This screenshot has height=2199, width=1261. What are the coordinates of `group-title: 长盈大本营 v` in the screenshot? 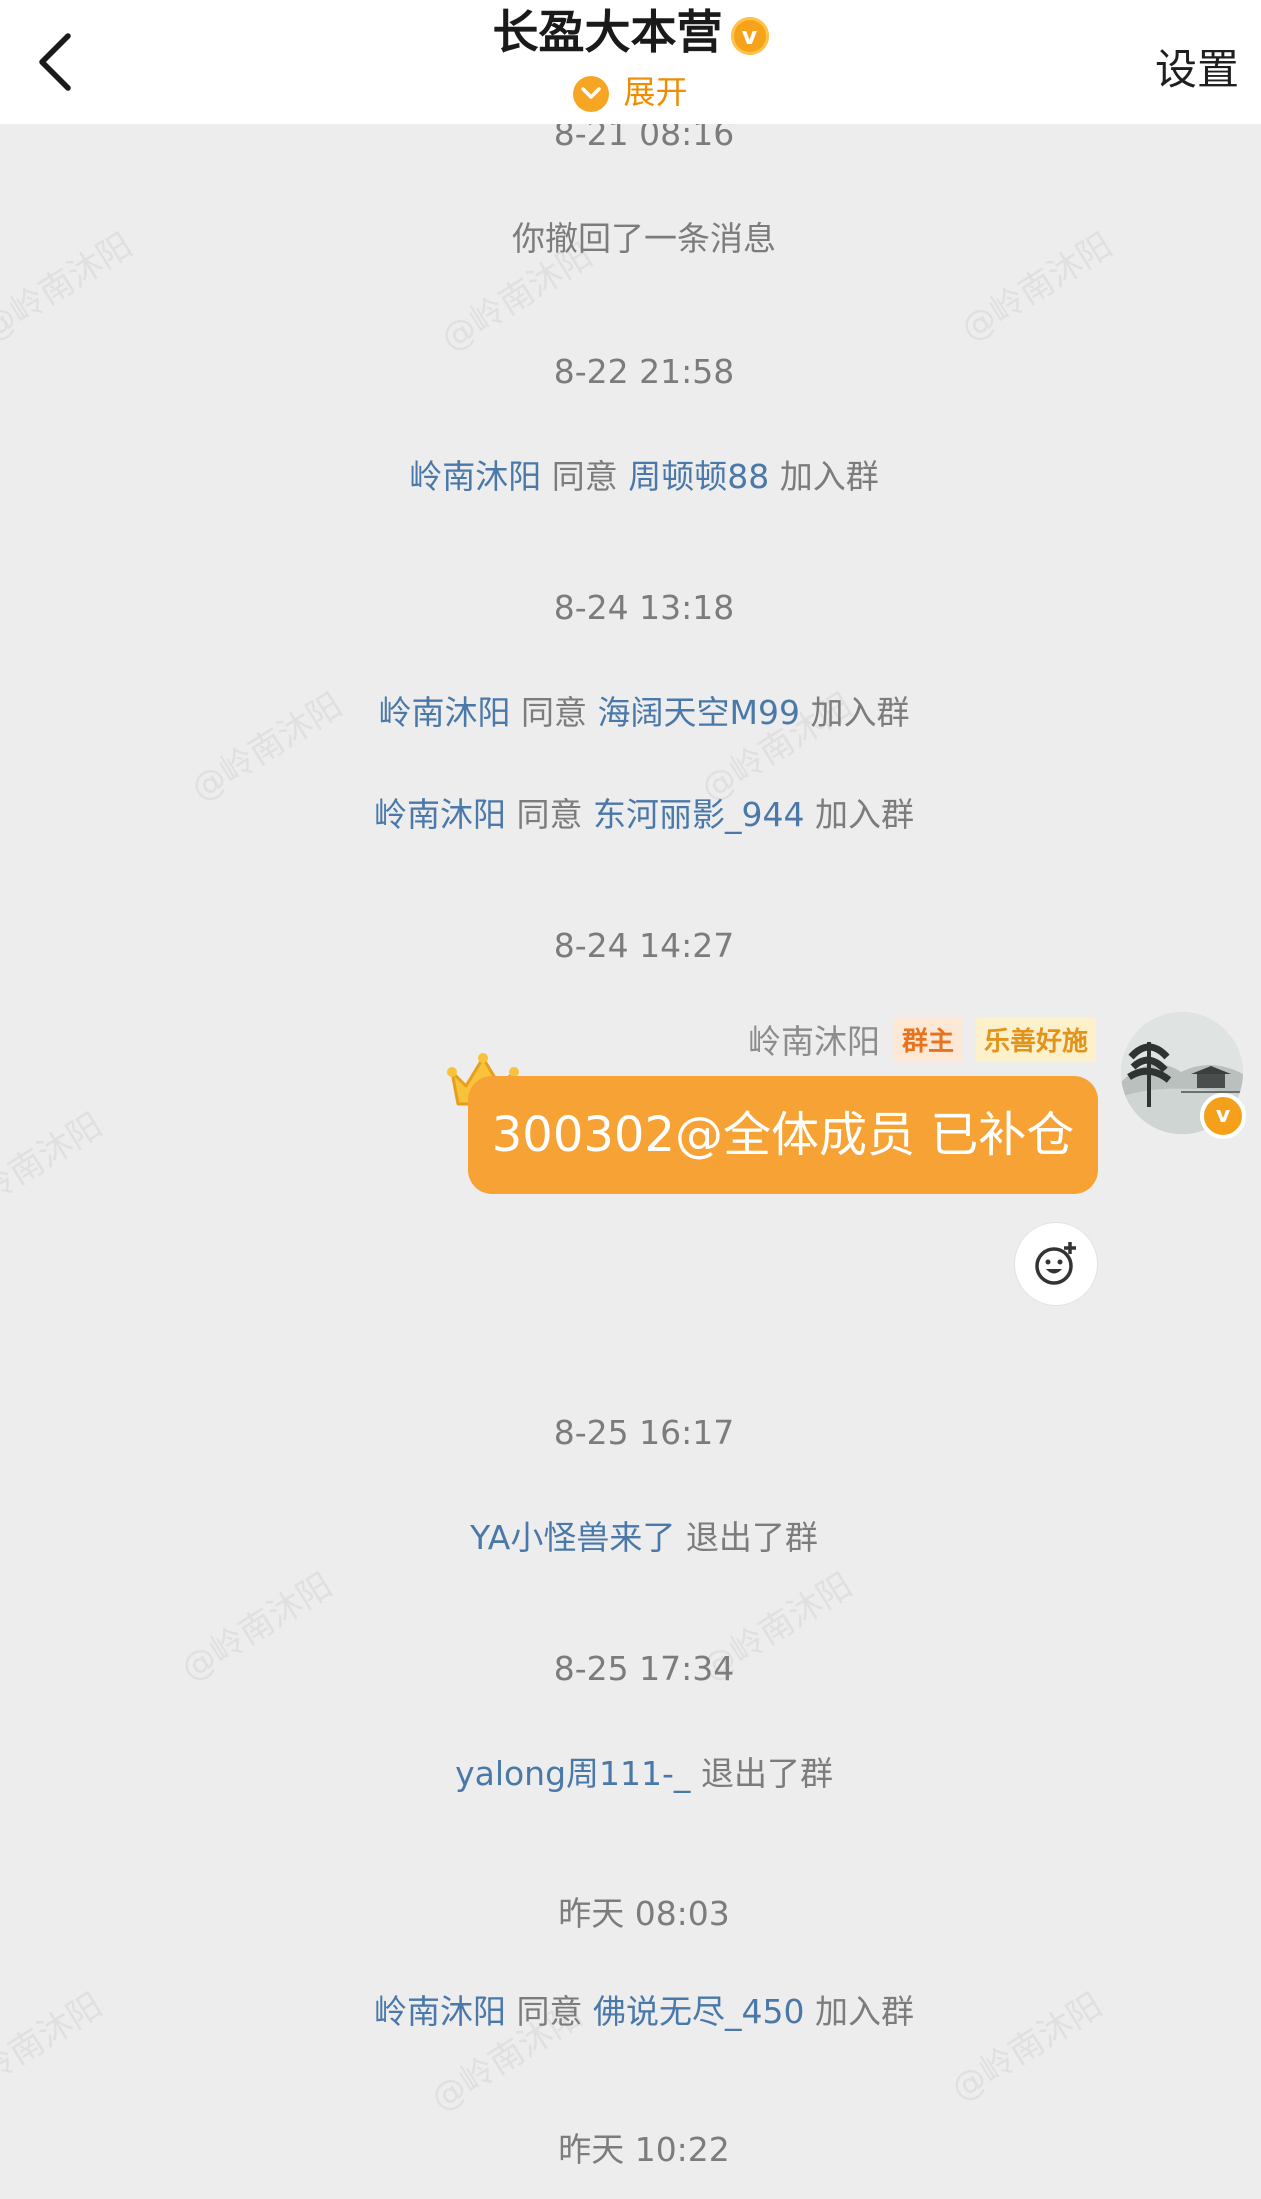 It's located at (630, 32).